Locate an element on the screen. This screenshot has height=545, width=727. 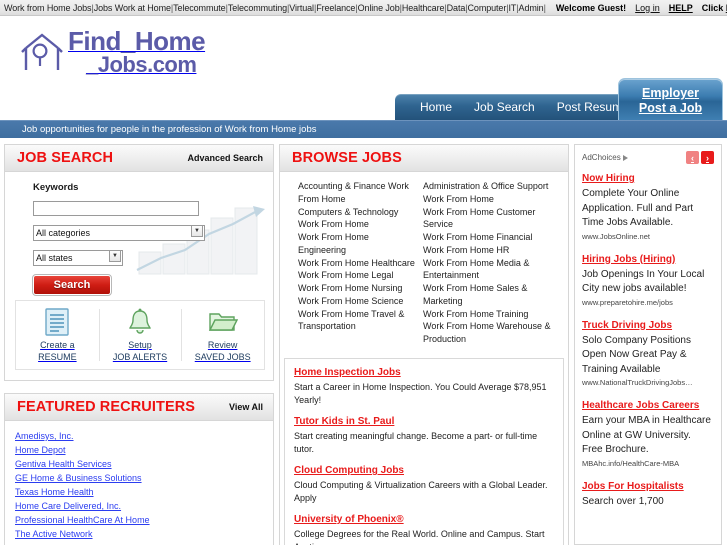
browse-category-link: Work From Home Legal is located at coordinates (357, 275).